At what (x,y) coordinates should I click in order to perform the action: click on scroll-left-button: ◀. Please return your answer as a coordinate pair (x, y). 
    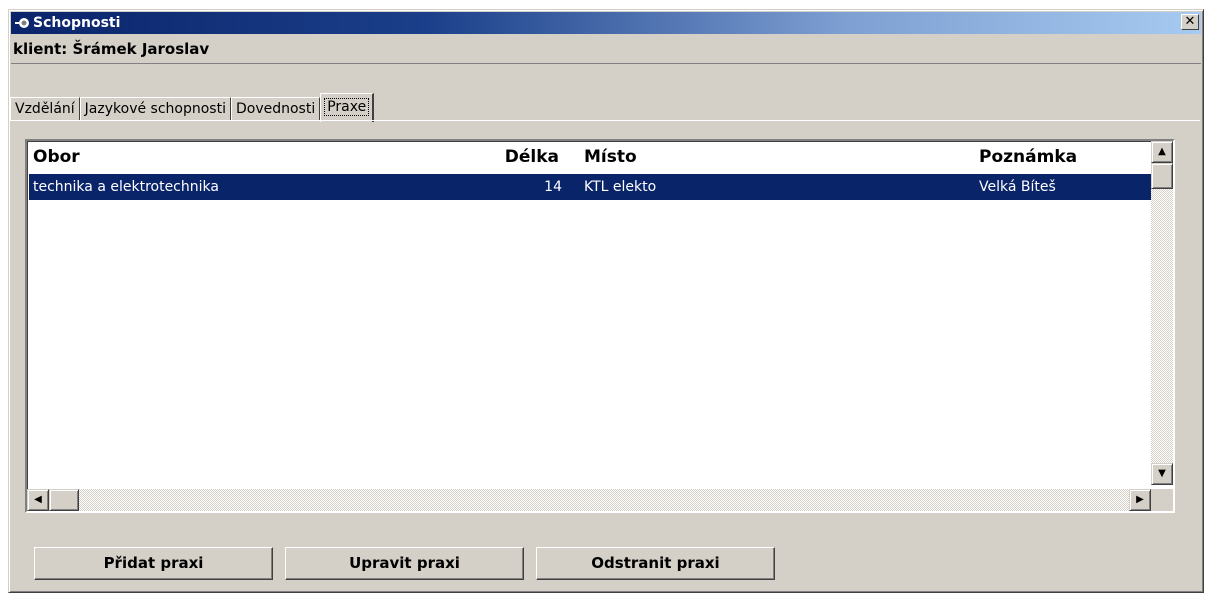
    Looking at the image, I should click on (38, 500).